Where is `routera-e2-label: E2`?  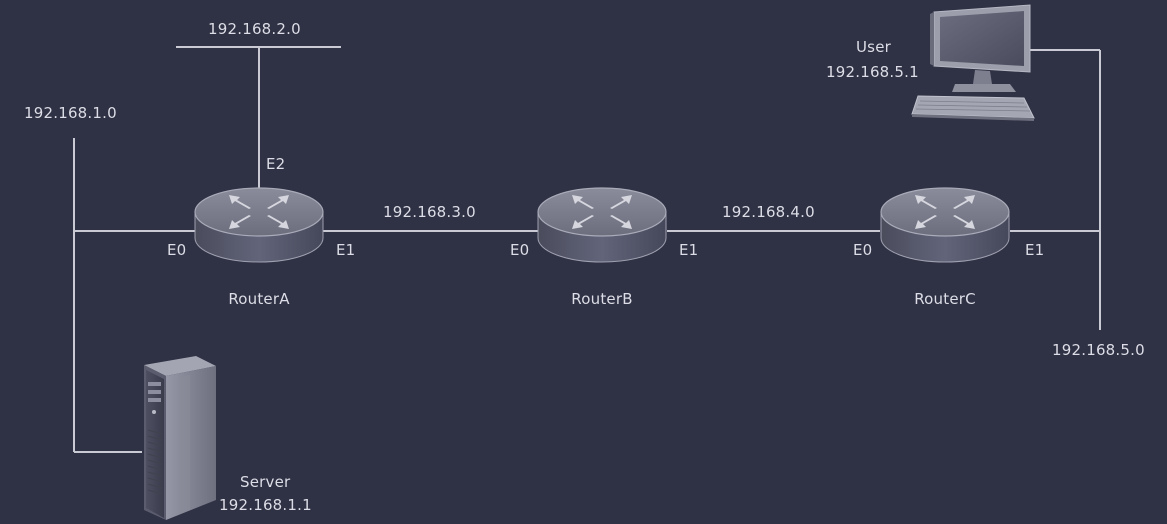
routera-e2-label: E2 is located at coordinates (276, 164).